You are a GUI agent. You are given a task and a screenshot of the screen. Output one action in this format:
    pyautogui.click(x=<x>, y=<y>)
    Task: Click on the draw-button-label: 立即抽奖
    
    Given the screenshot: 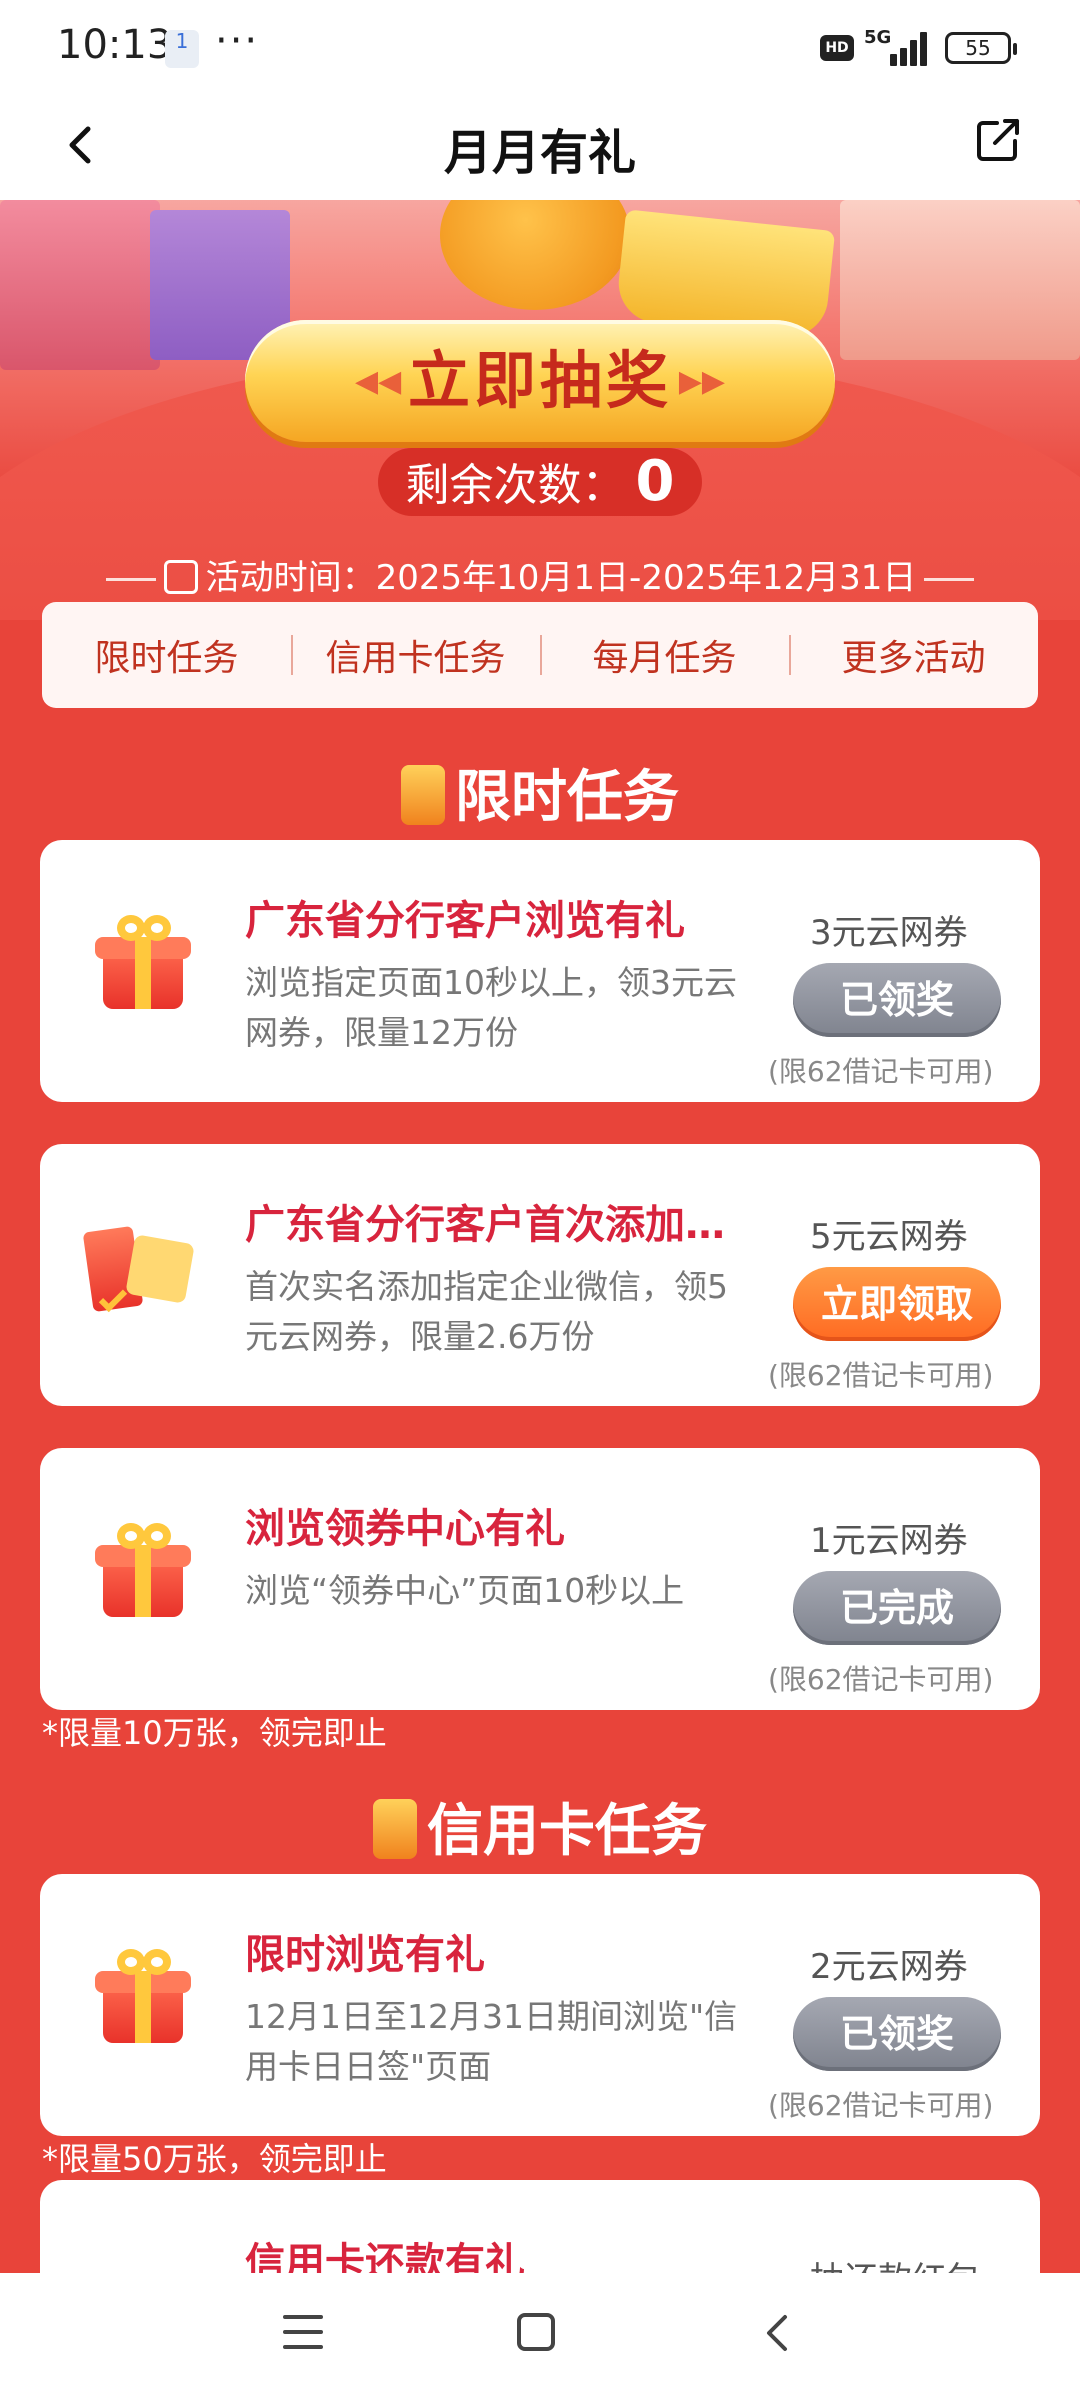 What is the action you would take?
    pyautogui.click(x=539, y=380)
    